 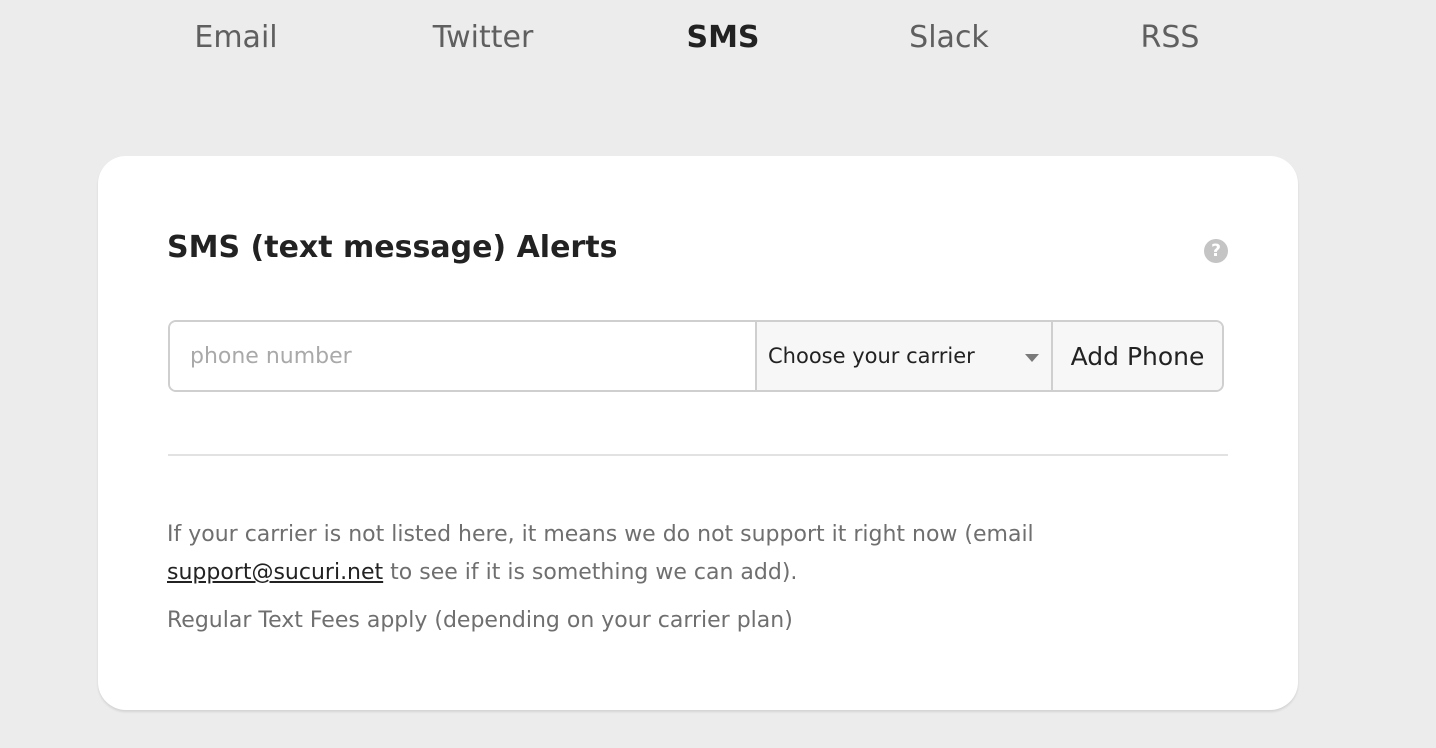 I want to click on tab-sms: SMS, so click(x=722, y=38).